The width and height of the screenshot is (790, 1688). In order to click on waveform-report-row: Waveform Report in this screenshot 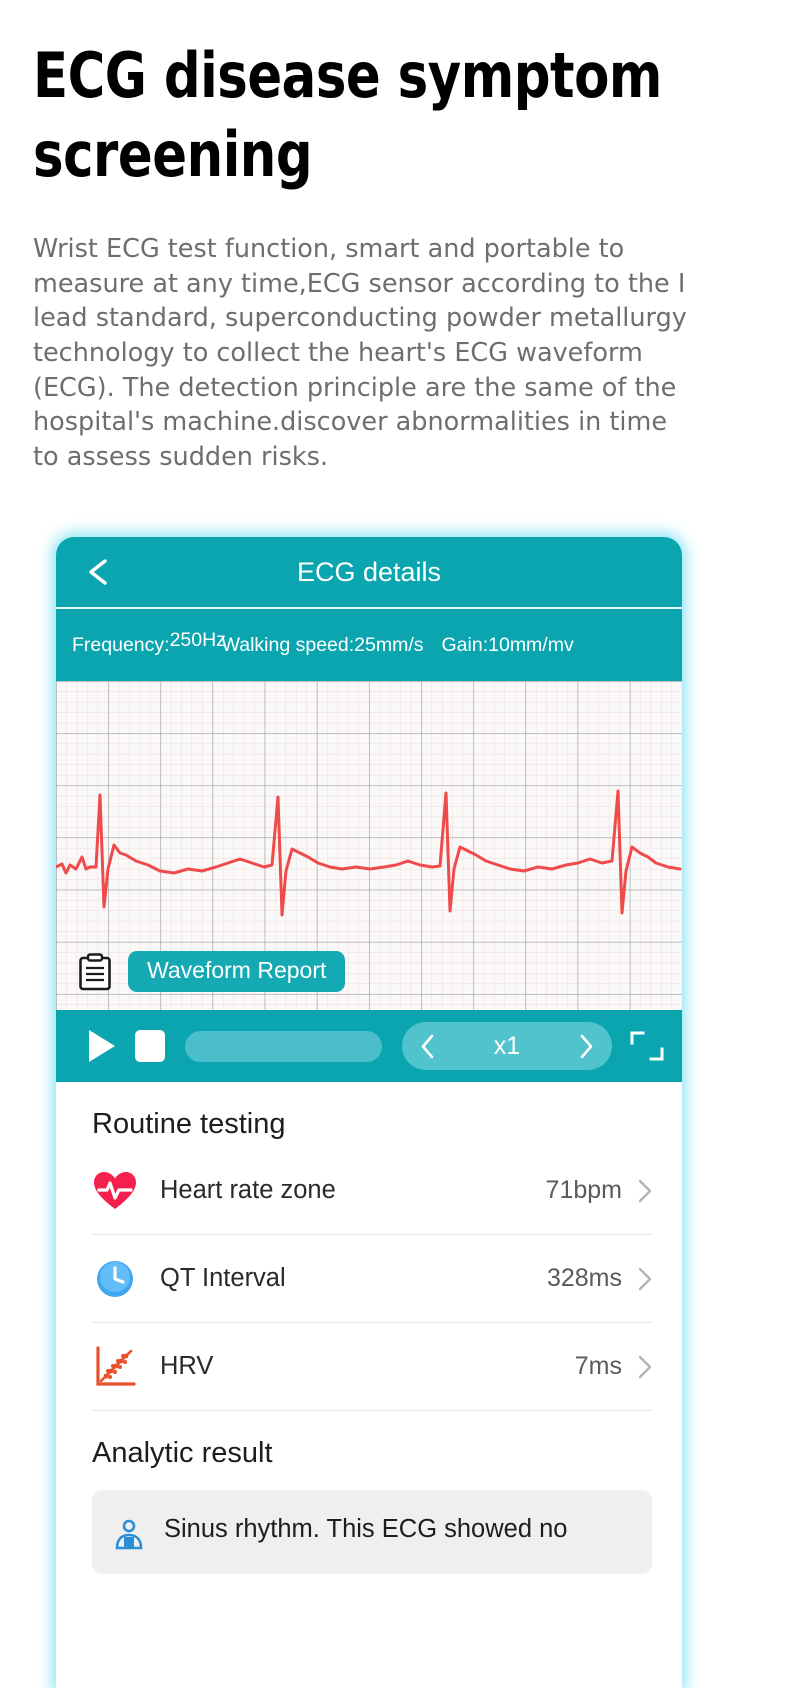, I will do `click(212, 971)`.